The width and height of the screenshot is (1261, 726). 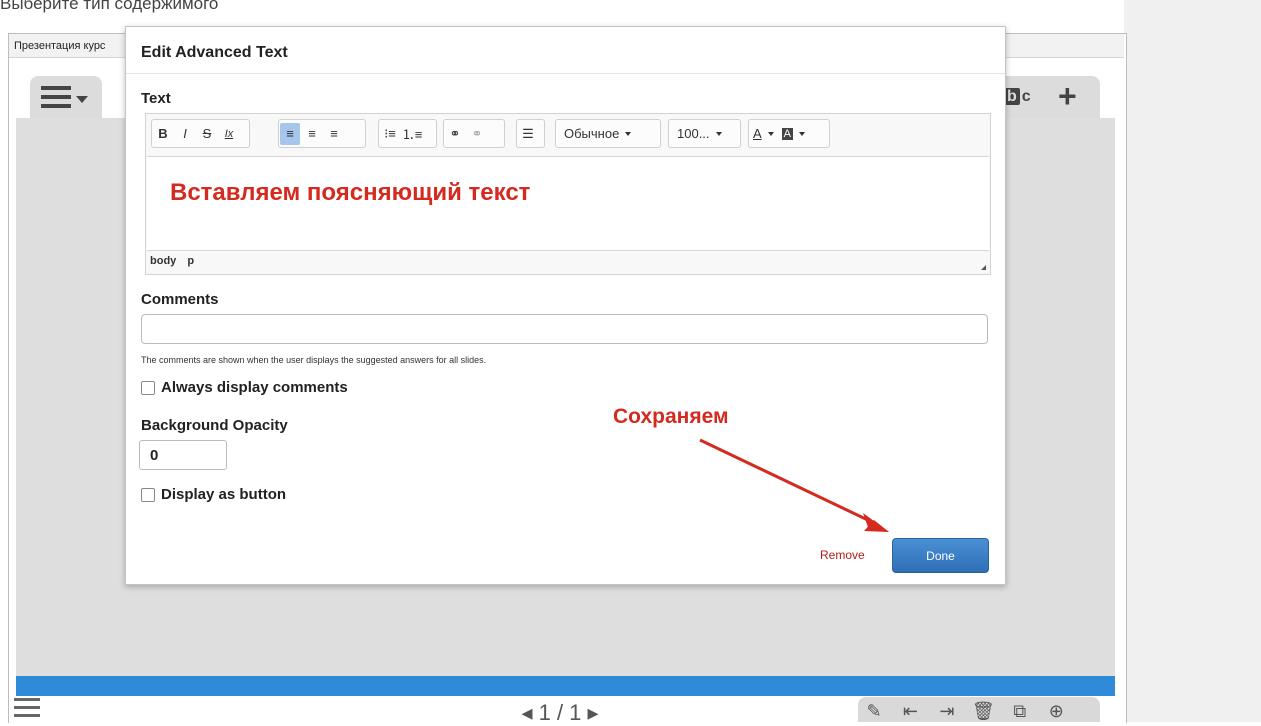 What do you see at coordinates (568, 203) in the screenshot?
I see `editor-content-area: Вставляем поясняющий текст` at bounding box center [568, 203].